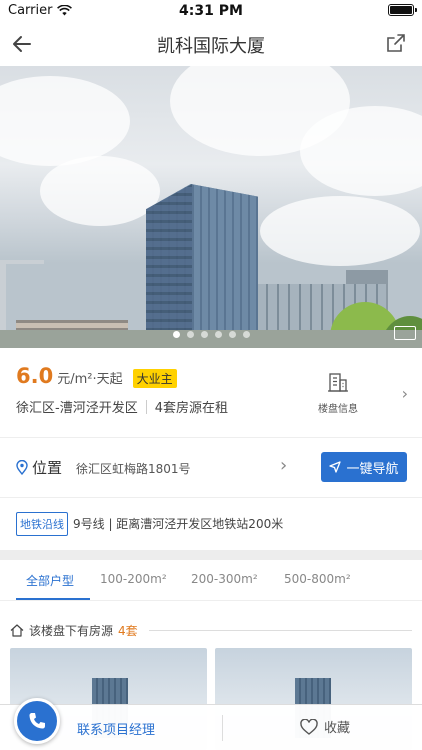 This screenshot has height=750, width=422. I want to click on owner-badge: 大业主, so click(154, 378).